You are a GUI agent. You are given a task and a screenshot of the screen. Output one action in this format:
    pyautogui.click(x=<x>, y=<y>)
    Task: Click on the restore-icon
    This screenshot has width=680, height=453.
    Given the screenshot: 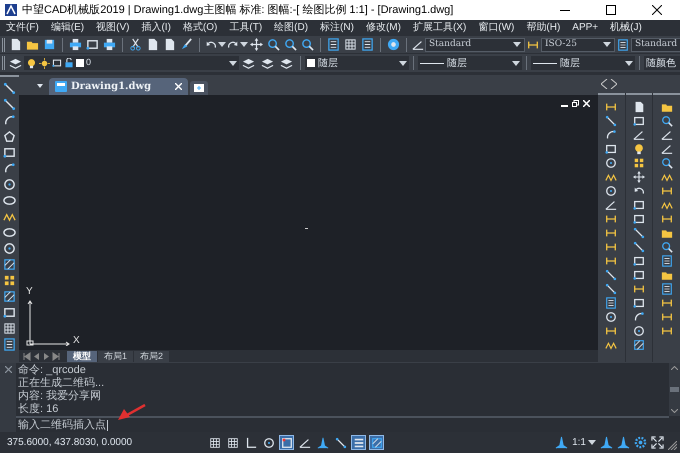 What is the action you would take?
    pyautogui.click(x=575, y=103)
    